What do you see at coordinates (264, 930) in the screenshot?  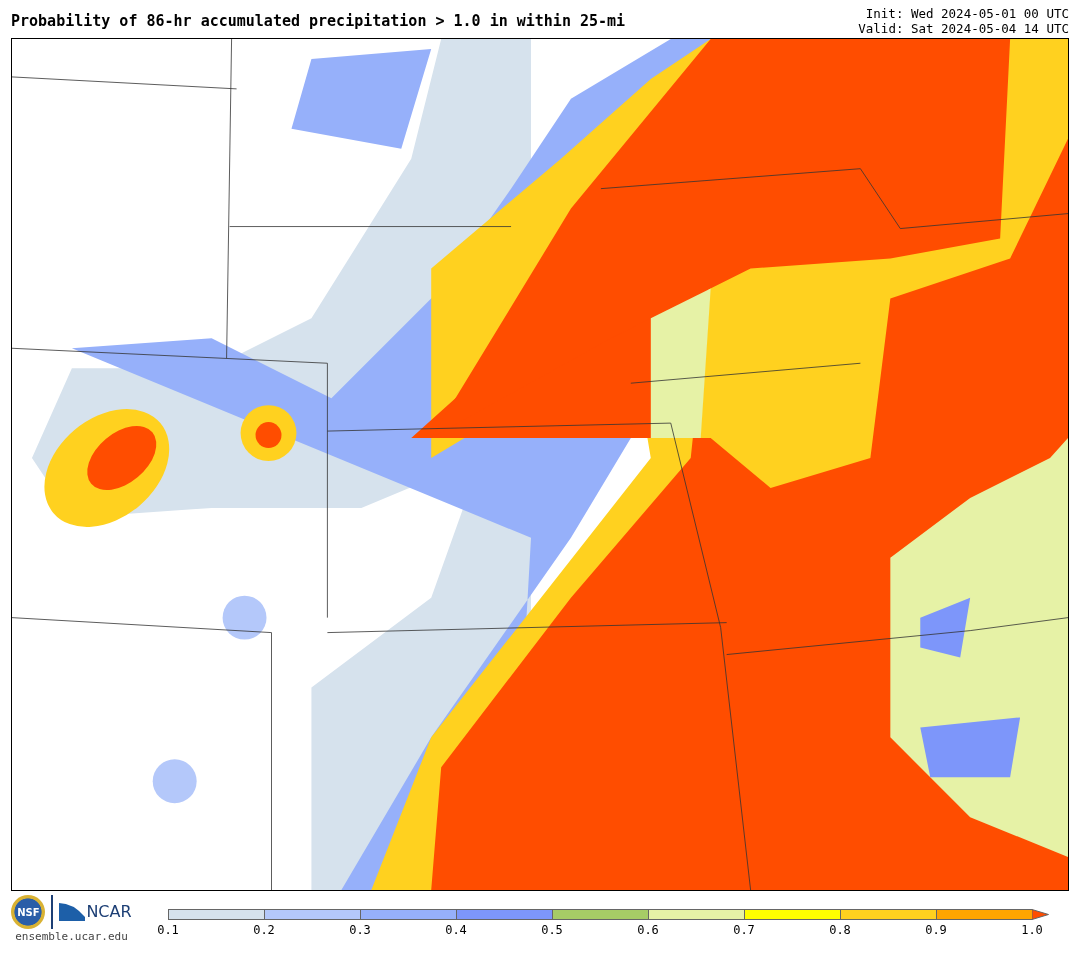 I see `tick-label: 0.2` at bounding box center [264, 930].